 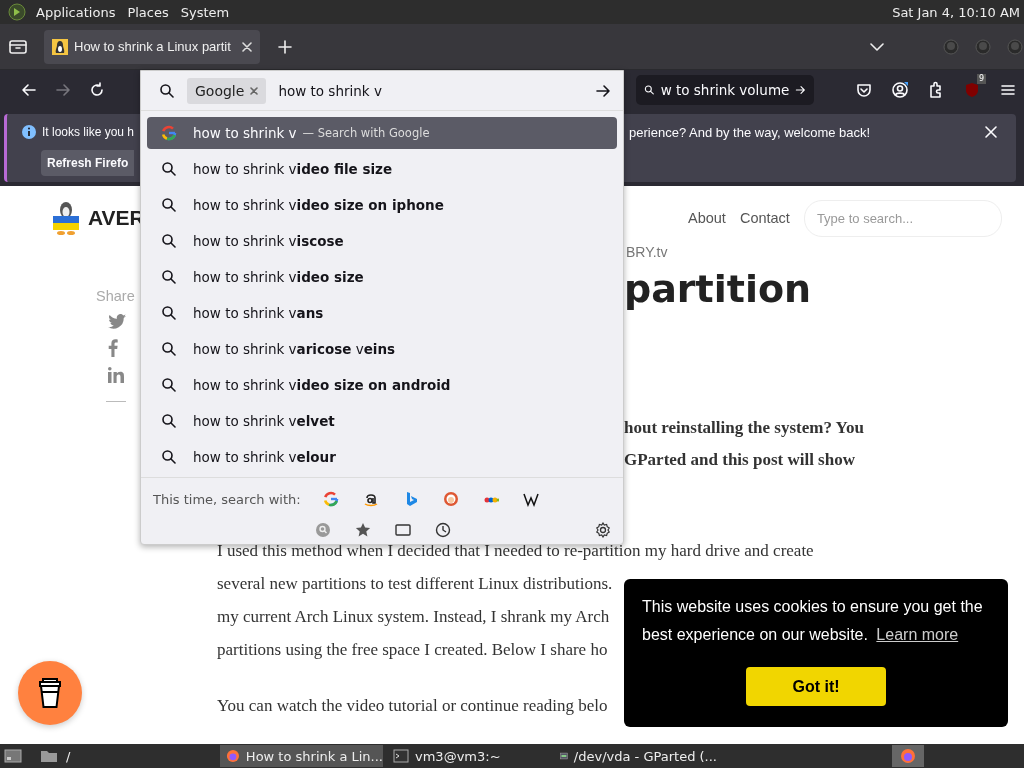 What do you see at coordinates (707, 213) in the screenshot?
I see `nav-link: About` at bounding box center [707, 213].